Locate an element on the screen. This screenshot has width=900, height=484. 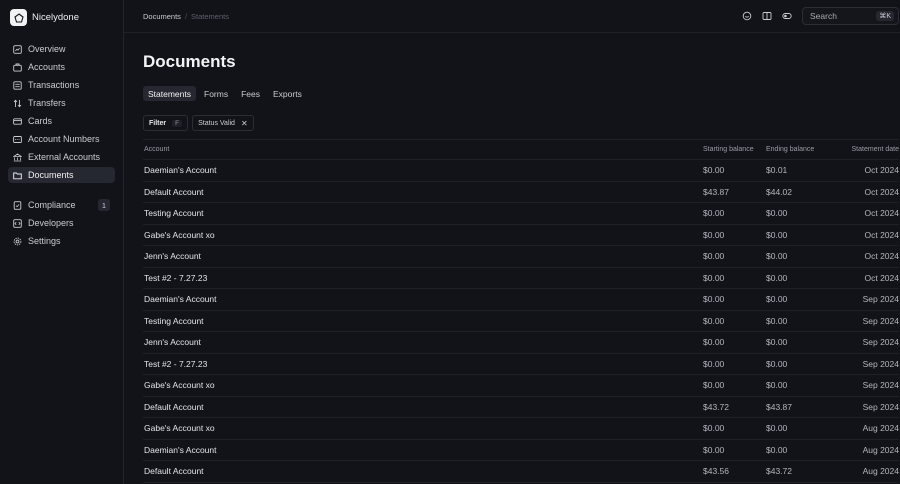
column-ending-balance: Ending balance is located at coordinates (798, 149).